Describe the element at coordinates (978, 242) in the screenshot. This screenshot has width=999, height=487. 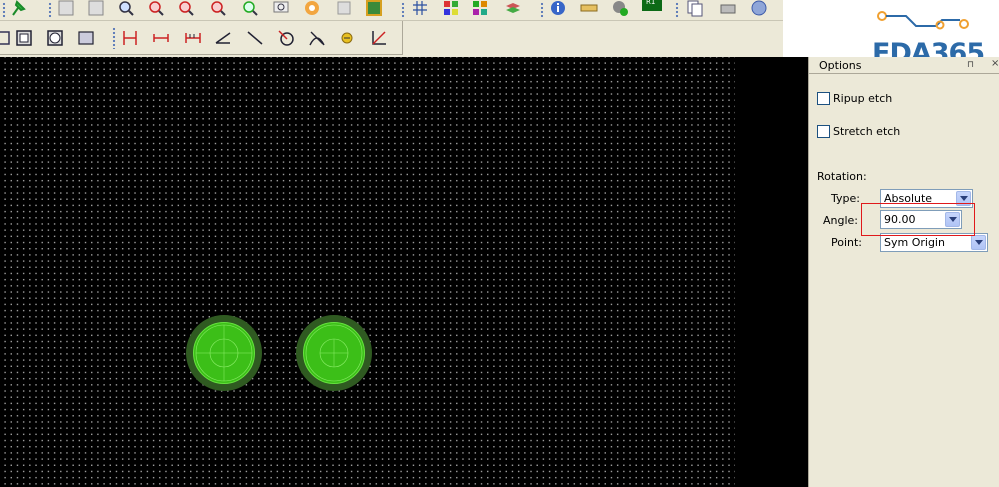
I see `chevron-down-icon` at that location.